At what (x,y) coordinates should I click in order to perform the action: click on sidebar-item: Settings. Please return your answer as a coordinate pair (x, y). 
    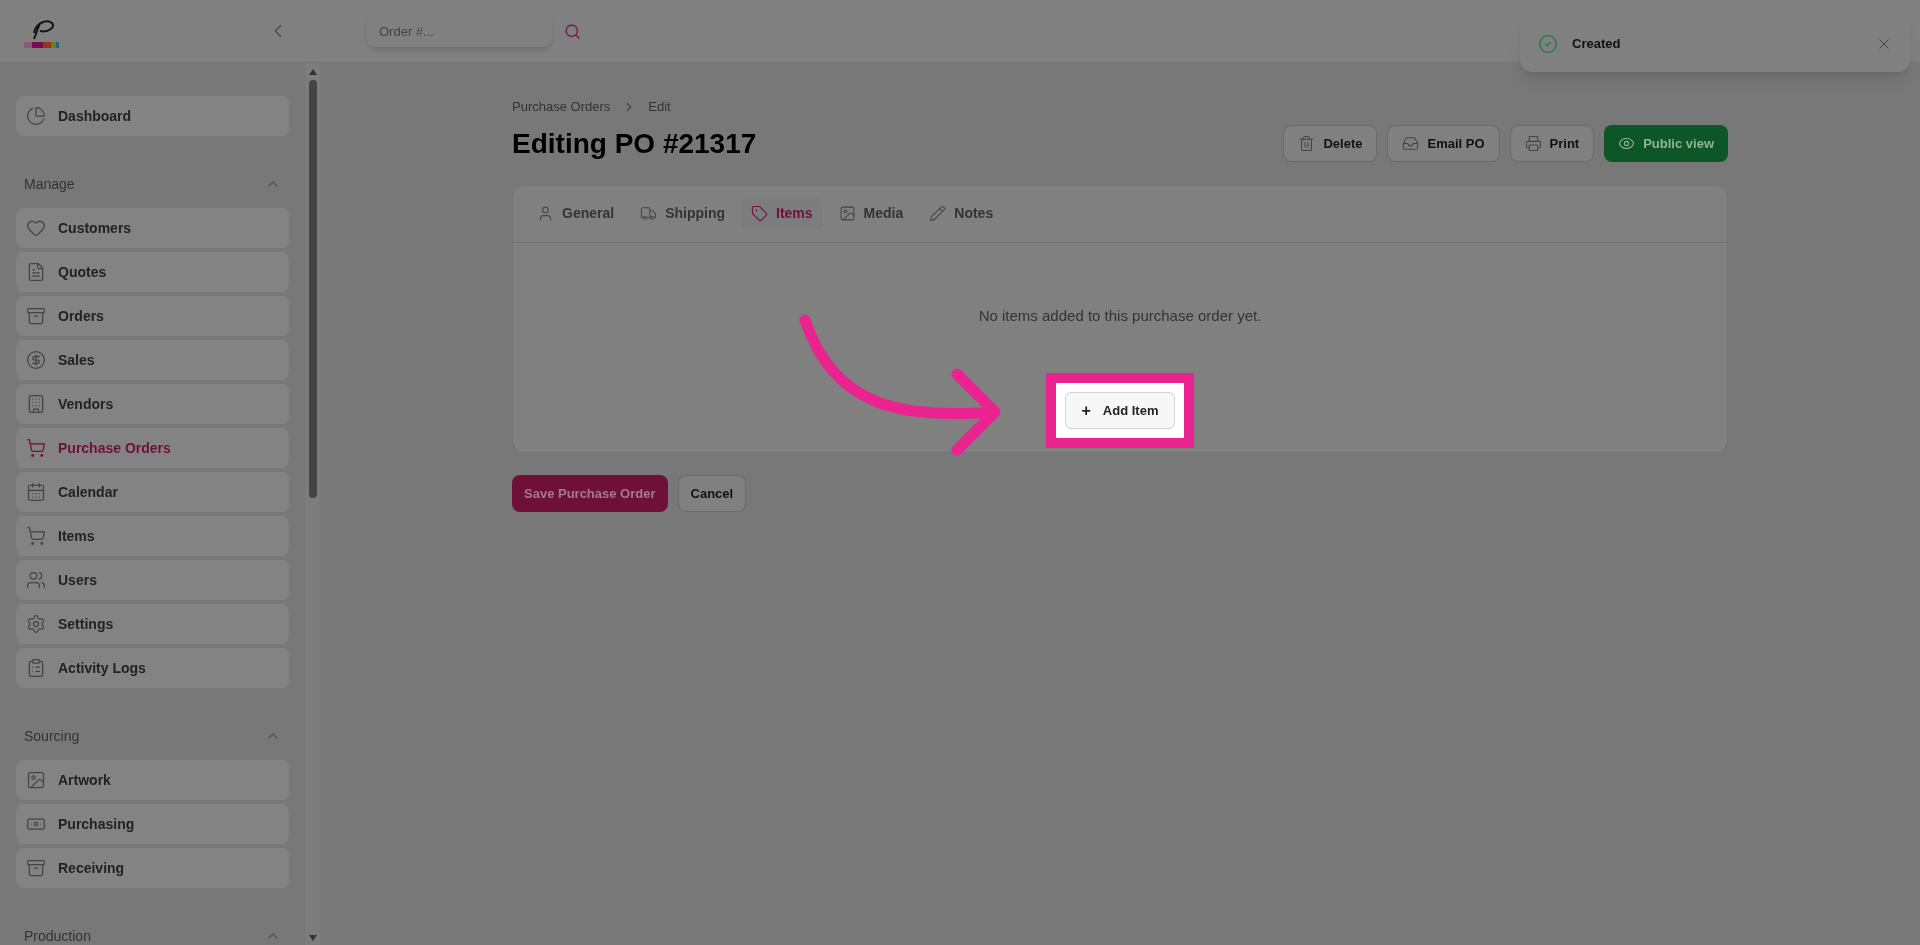
    Looking at the image, I should click on (152, 624).